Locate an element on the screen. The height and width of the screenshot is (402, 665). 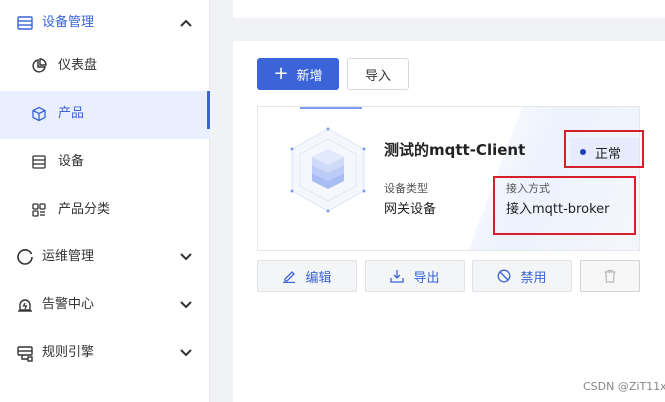
edit-button: 编辑 is located at coordinates (307, 276).